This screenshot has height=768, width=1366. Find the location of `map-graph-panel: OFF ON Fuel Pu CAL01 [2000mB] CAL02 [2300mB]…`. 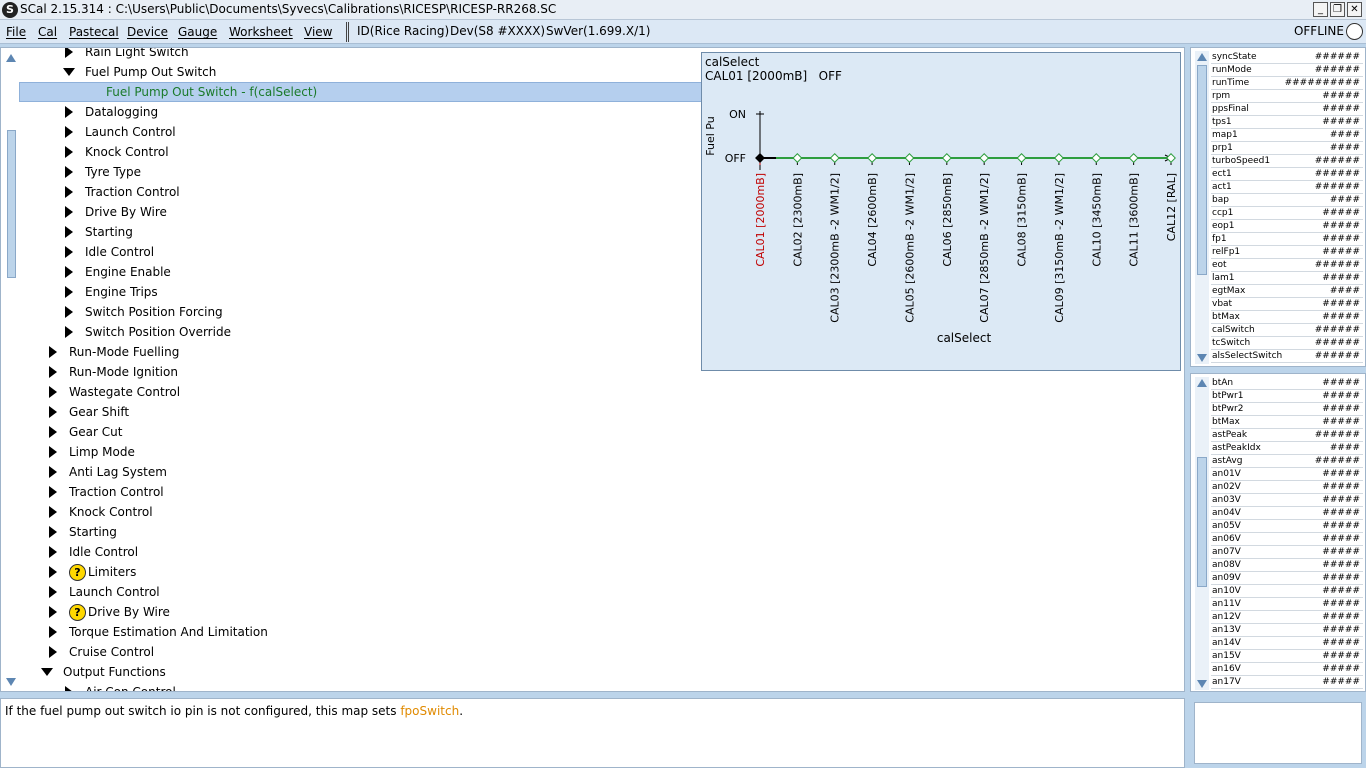

map-graph-panel: OFF ON Fuel Pu CAL01 [2000mB] CAL02 [2300mB]… is located at coordinates (941, 211).